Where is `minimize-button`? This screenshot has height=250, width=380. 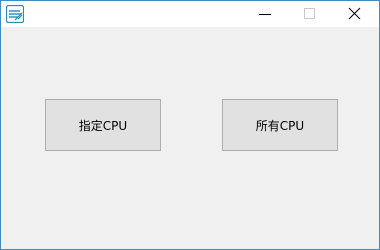
minimize-button is located at coordinates (265, 14).